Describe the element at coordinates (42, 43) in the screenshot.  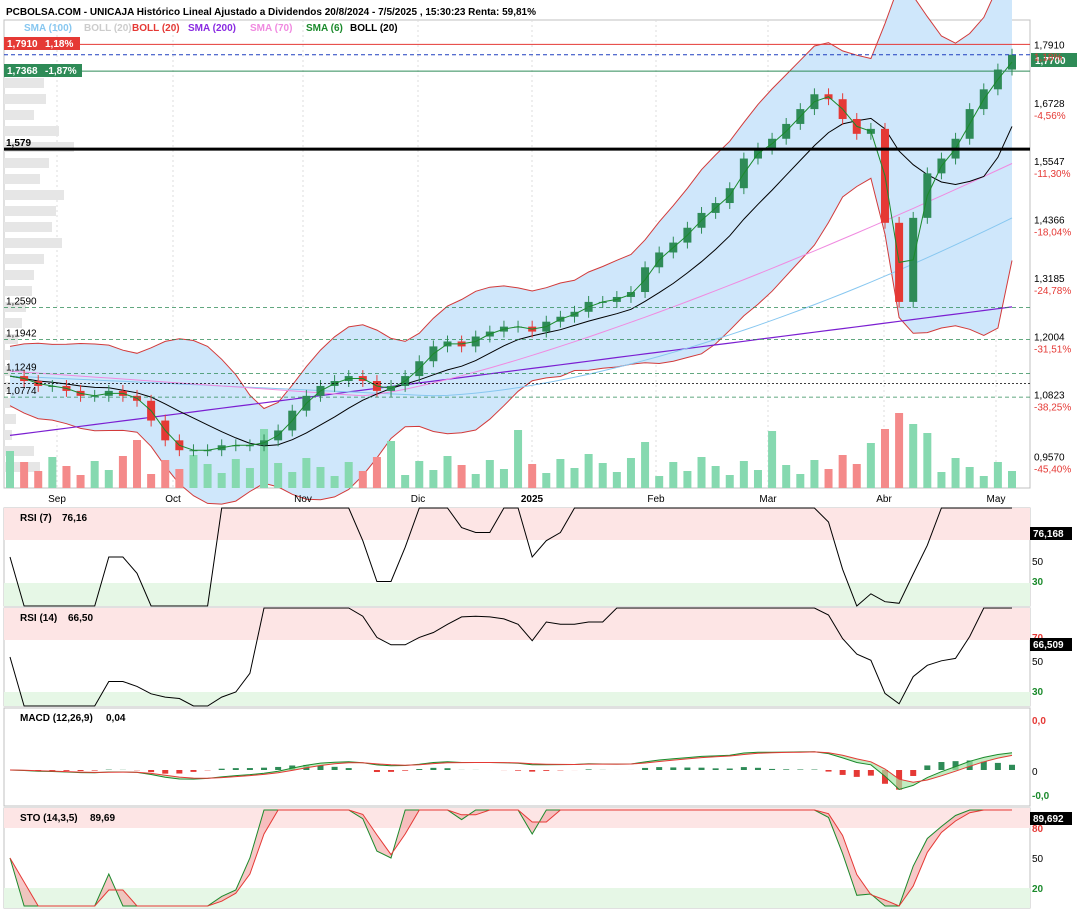
I see `price-tag-upper: 1,7910 1,18%` at that location.